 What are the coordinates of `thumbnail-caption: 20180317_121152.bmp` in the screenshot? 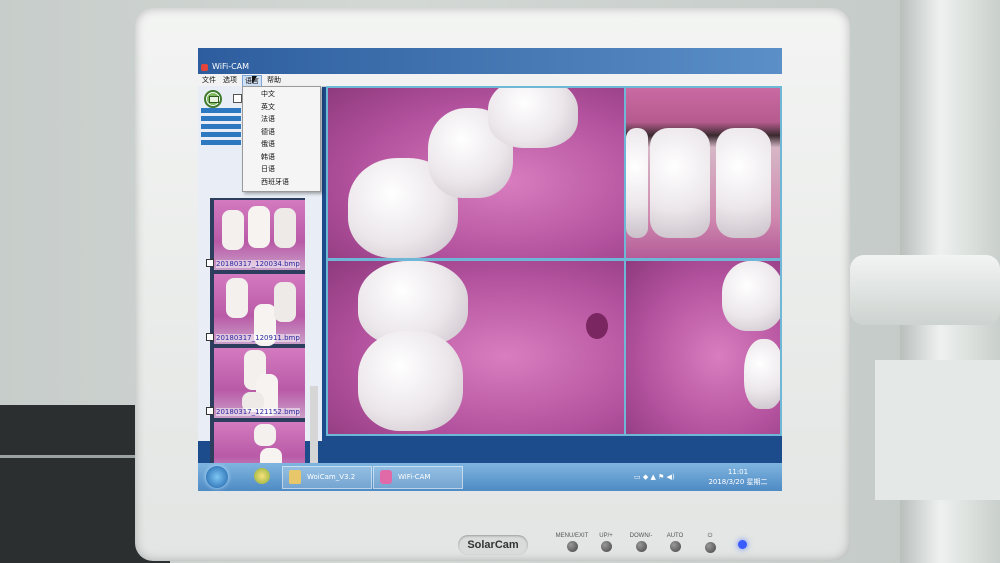 It's located at (258, 412).